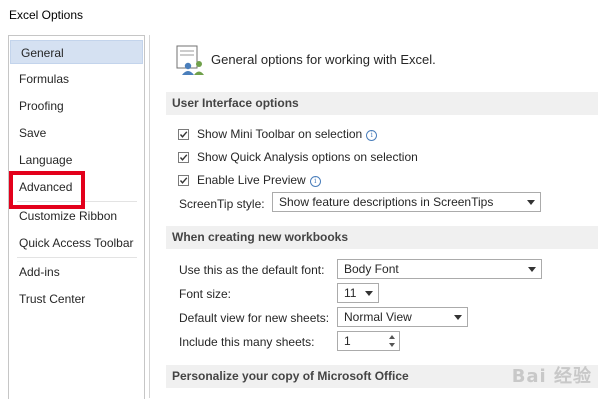 The width and height of the screenshot is (598, 399). Describe the element at coordinates (392, 337) in the screenshot. I see `spin-up-icon` at that location.